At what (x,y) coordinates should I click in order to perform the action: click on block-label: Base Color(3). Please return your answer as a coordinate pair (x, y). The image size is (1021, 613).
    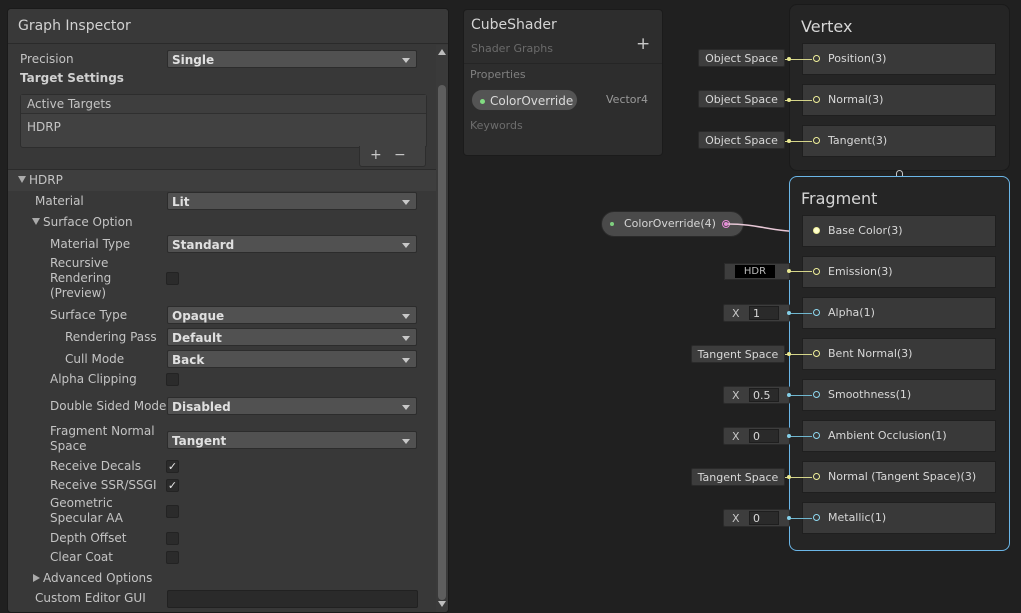
    Looking at the image, I should click on (865, 230).